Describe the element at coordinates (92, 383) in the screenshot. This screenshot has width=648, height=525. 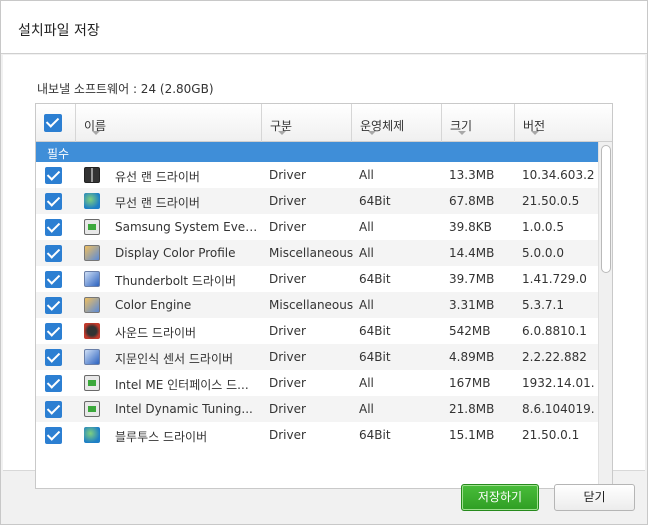
I see `intel-me-icon` at that location.